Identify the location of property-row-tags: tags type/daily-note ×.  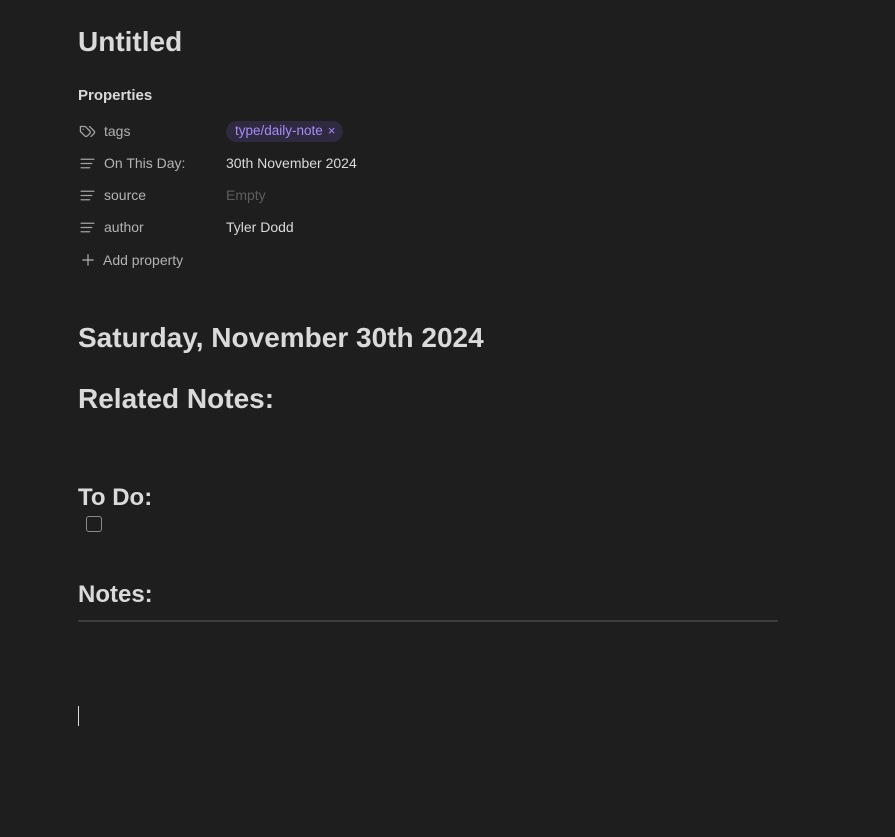
(428, 131).